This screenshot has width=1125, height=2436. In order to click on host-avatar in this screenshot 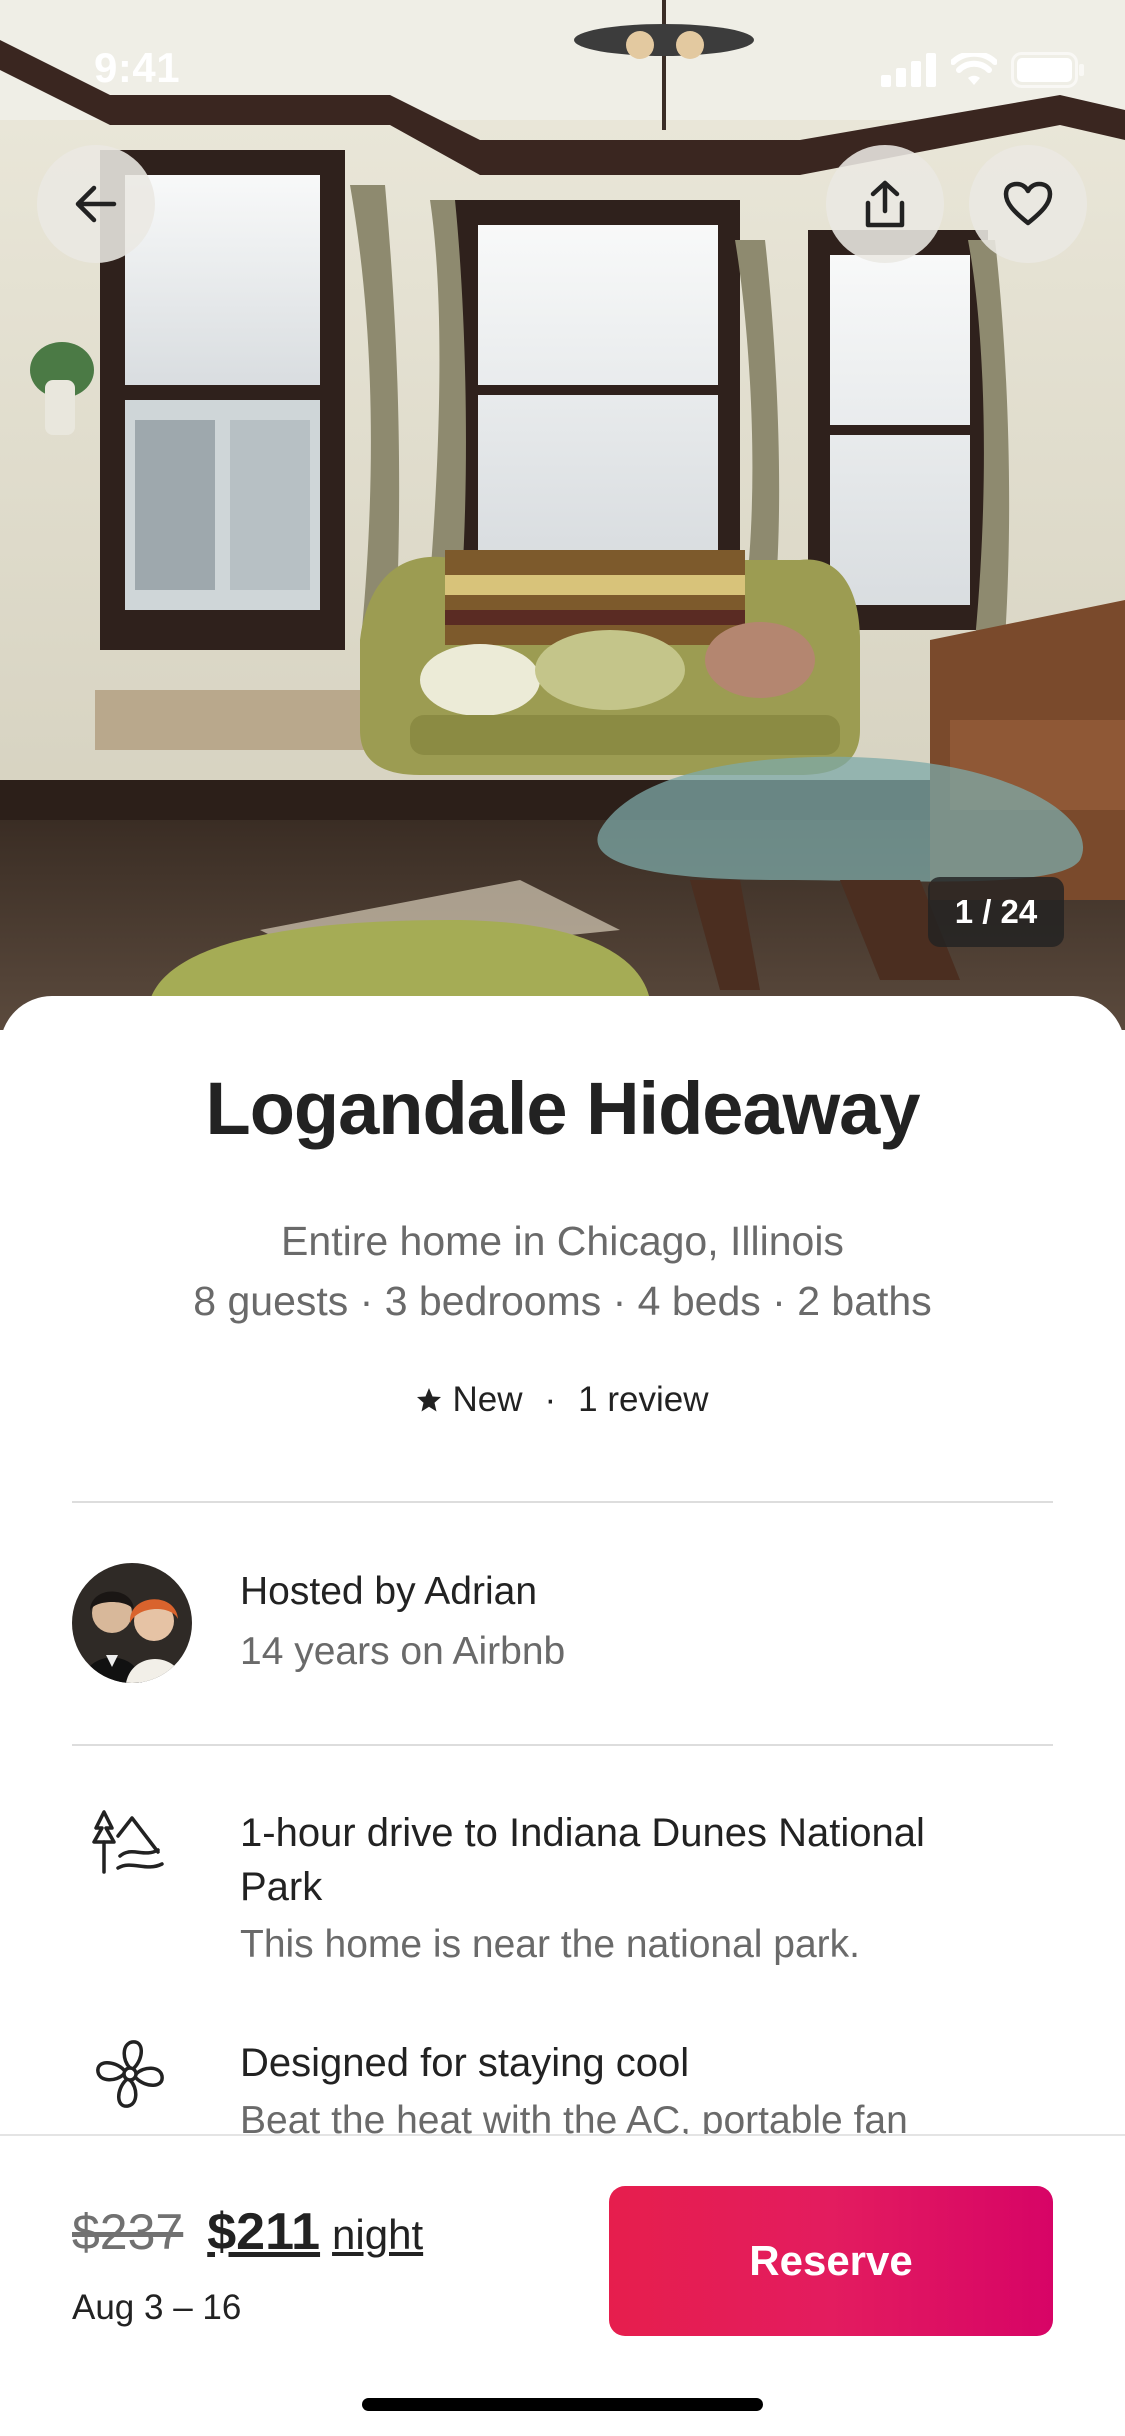, I will do `click(132, 1623)`.